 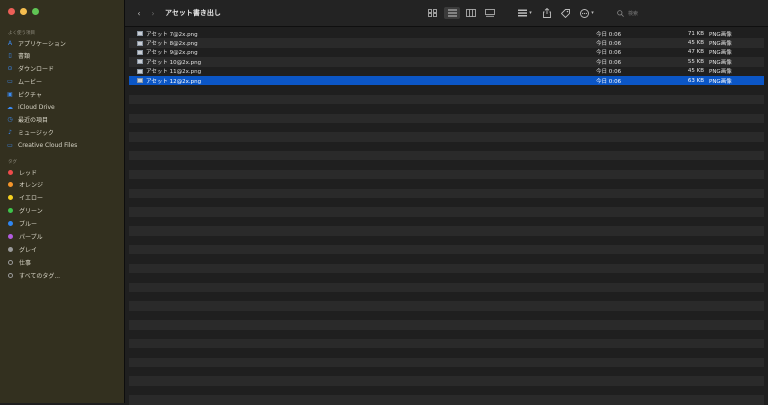 What do you see at coordinates (36, 107) in the screenshot?
I see `sidebar-item-label: iCloud Drive` at bounding box center [36, 107].